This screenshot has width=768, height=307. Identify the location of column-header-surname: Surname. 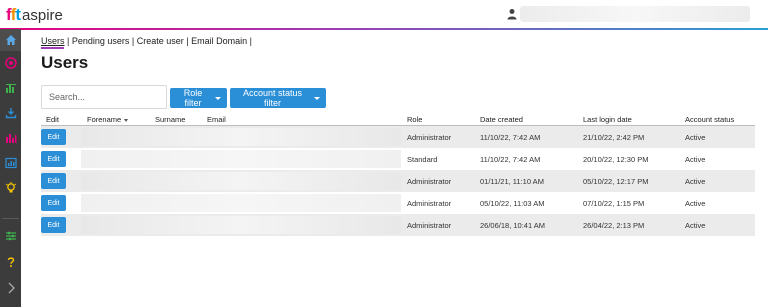
(170, 119).